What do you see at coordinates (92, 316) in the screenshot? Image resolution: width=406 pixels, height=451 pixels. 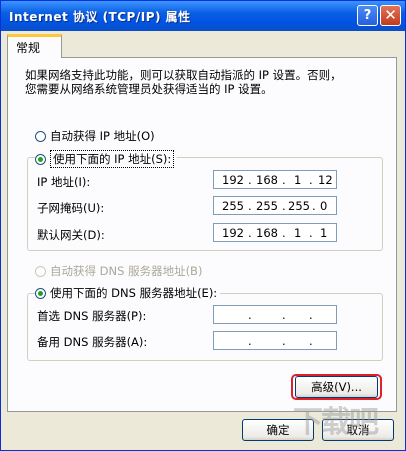 I see `preferred-dns-label: 首选 DNS 服务器(P):` at bounding box center [92, 316].